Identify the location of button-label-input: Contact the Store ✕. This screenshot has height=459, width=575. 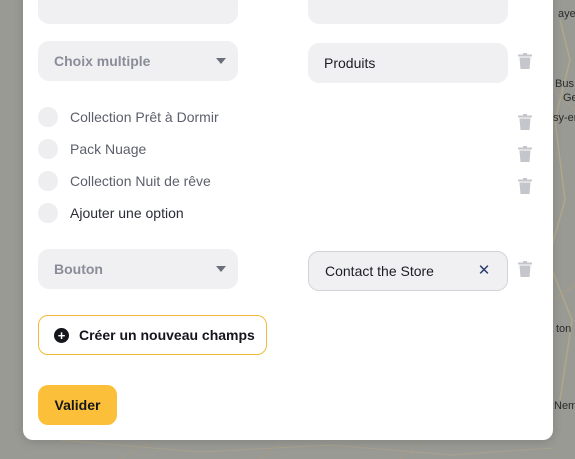
(408, 271).